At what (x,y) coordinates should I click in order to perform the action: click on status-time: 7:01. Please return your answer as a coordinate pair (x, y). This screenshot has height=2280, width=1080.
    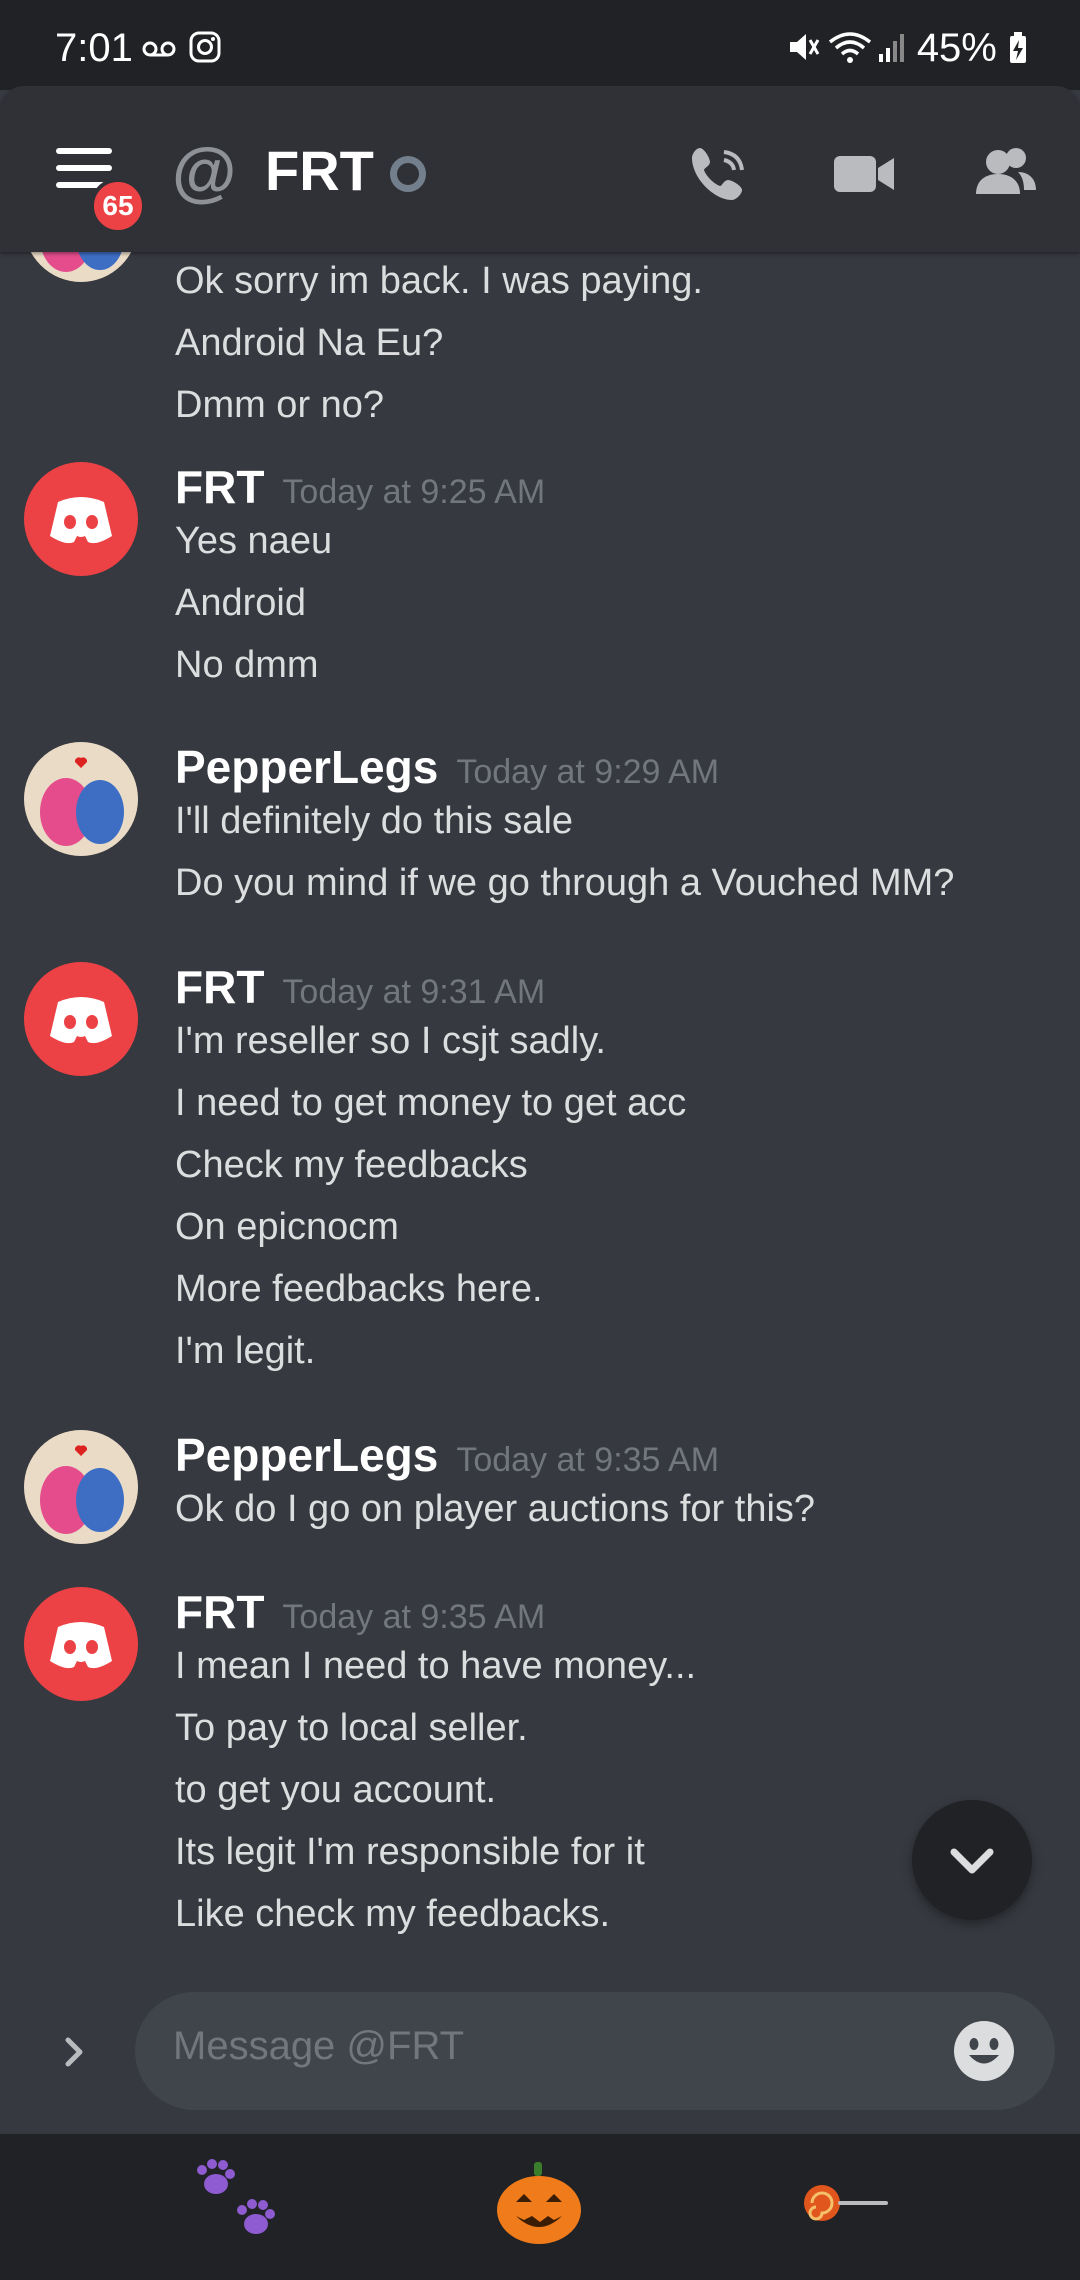
    Looking at the image, I should click on (94, 48).